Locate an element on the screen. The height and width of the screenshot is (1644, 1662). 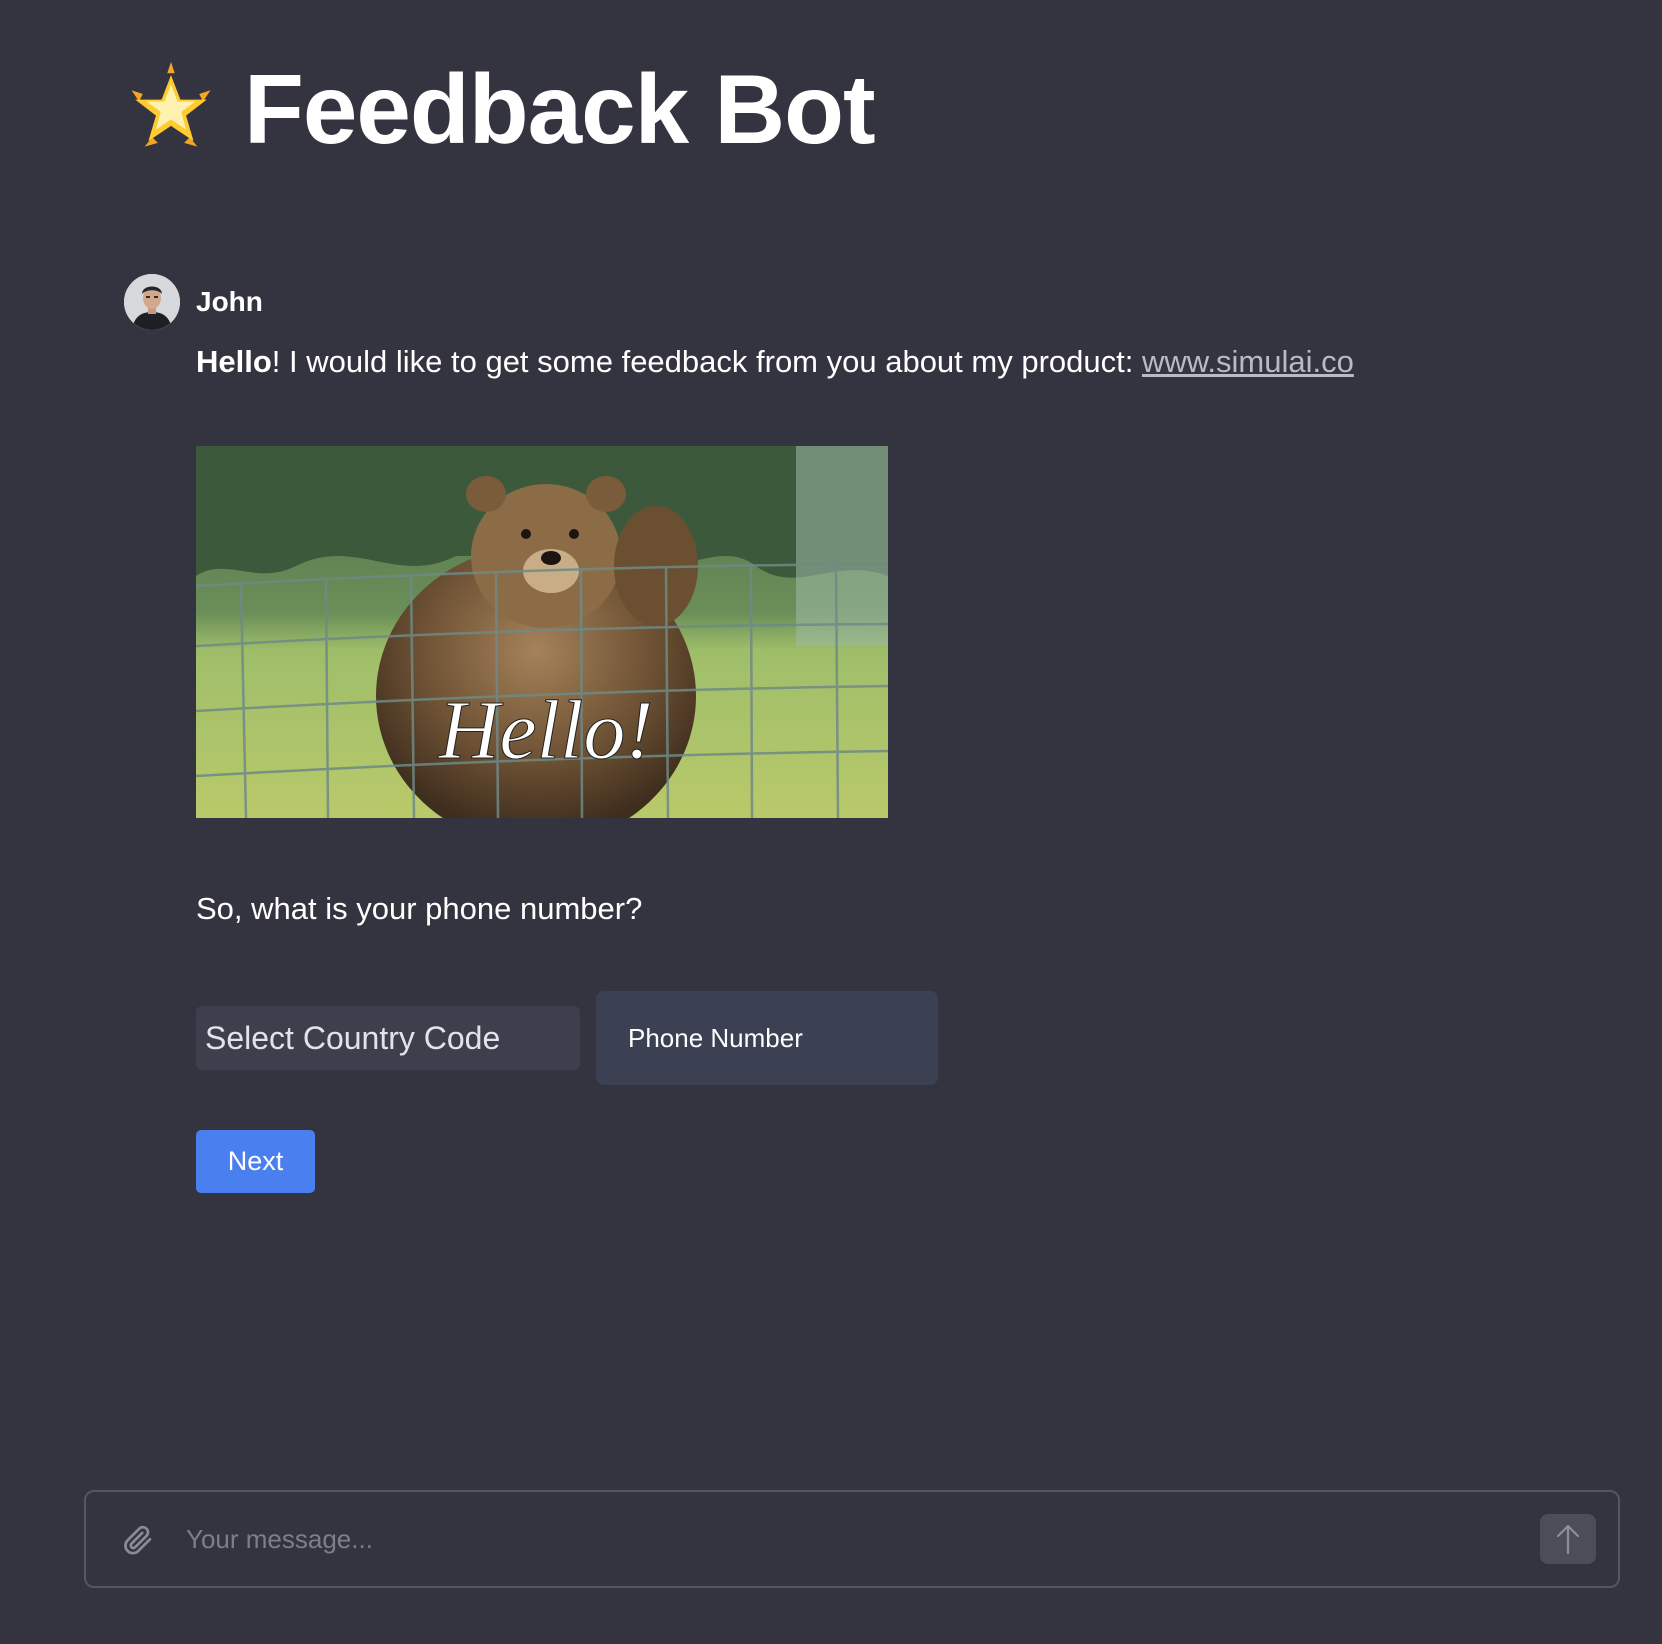
message-composer is located at coordinates (852, 1539).